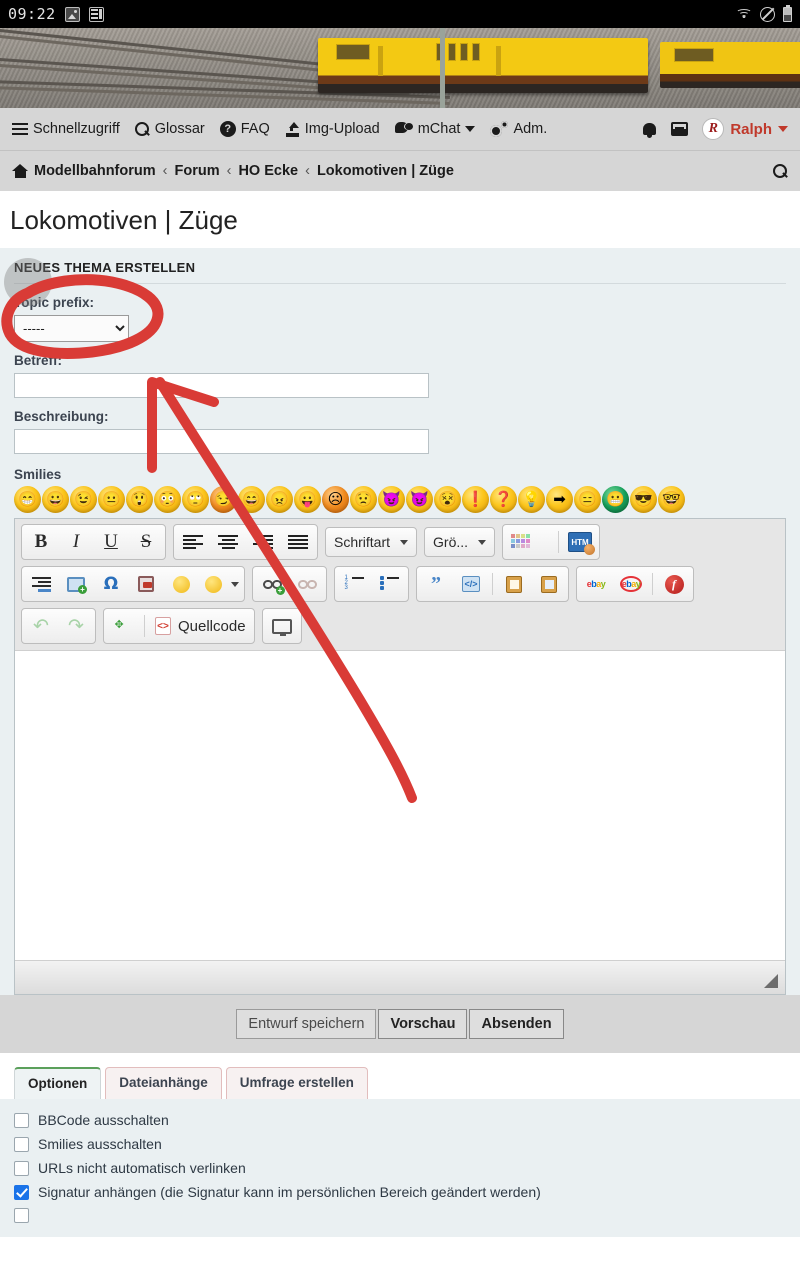 The width and height of the screenshot is (800, 1280). I want to click on smiley-glyph: 😳, so click(167, 499).